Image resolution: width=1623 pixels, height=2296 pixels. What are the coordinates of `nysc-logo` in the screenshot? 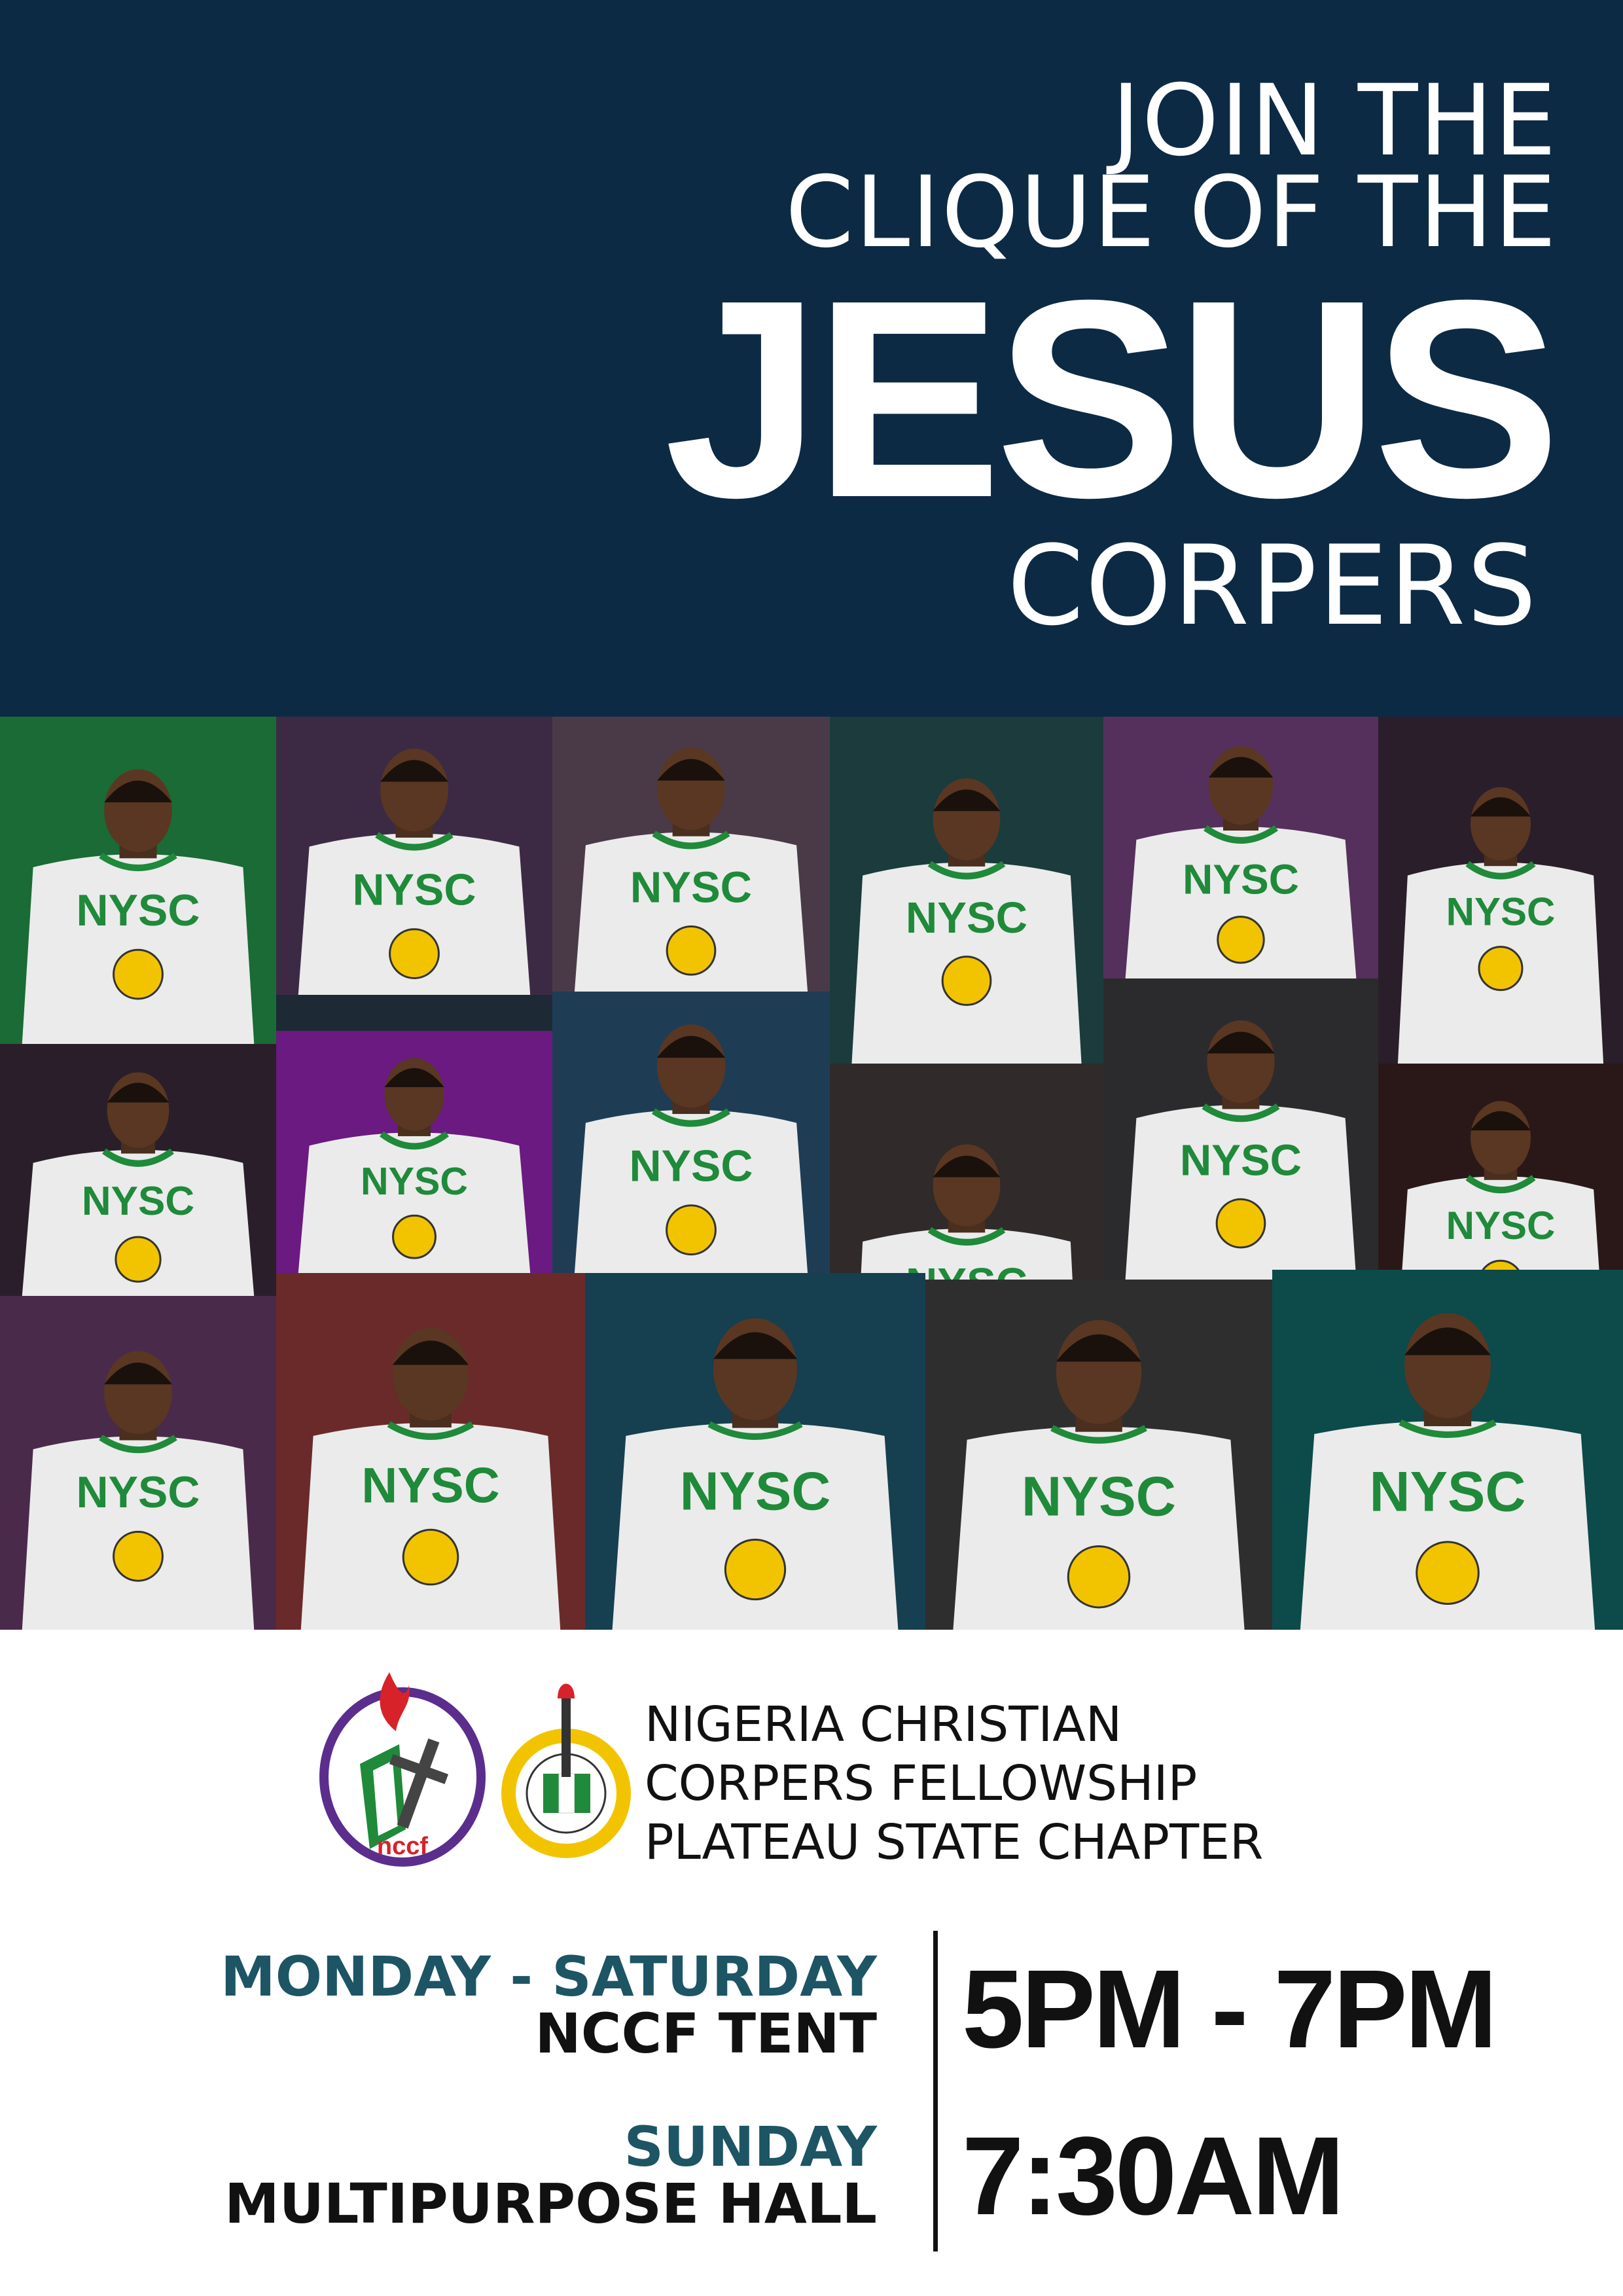 It's located at (566, 1770).